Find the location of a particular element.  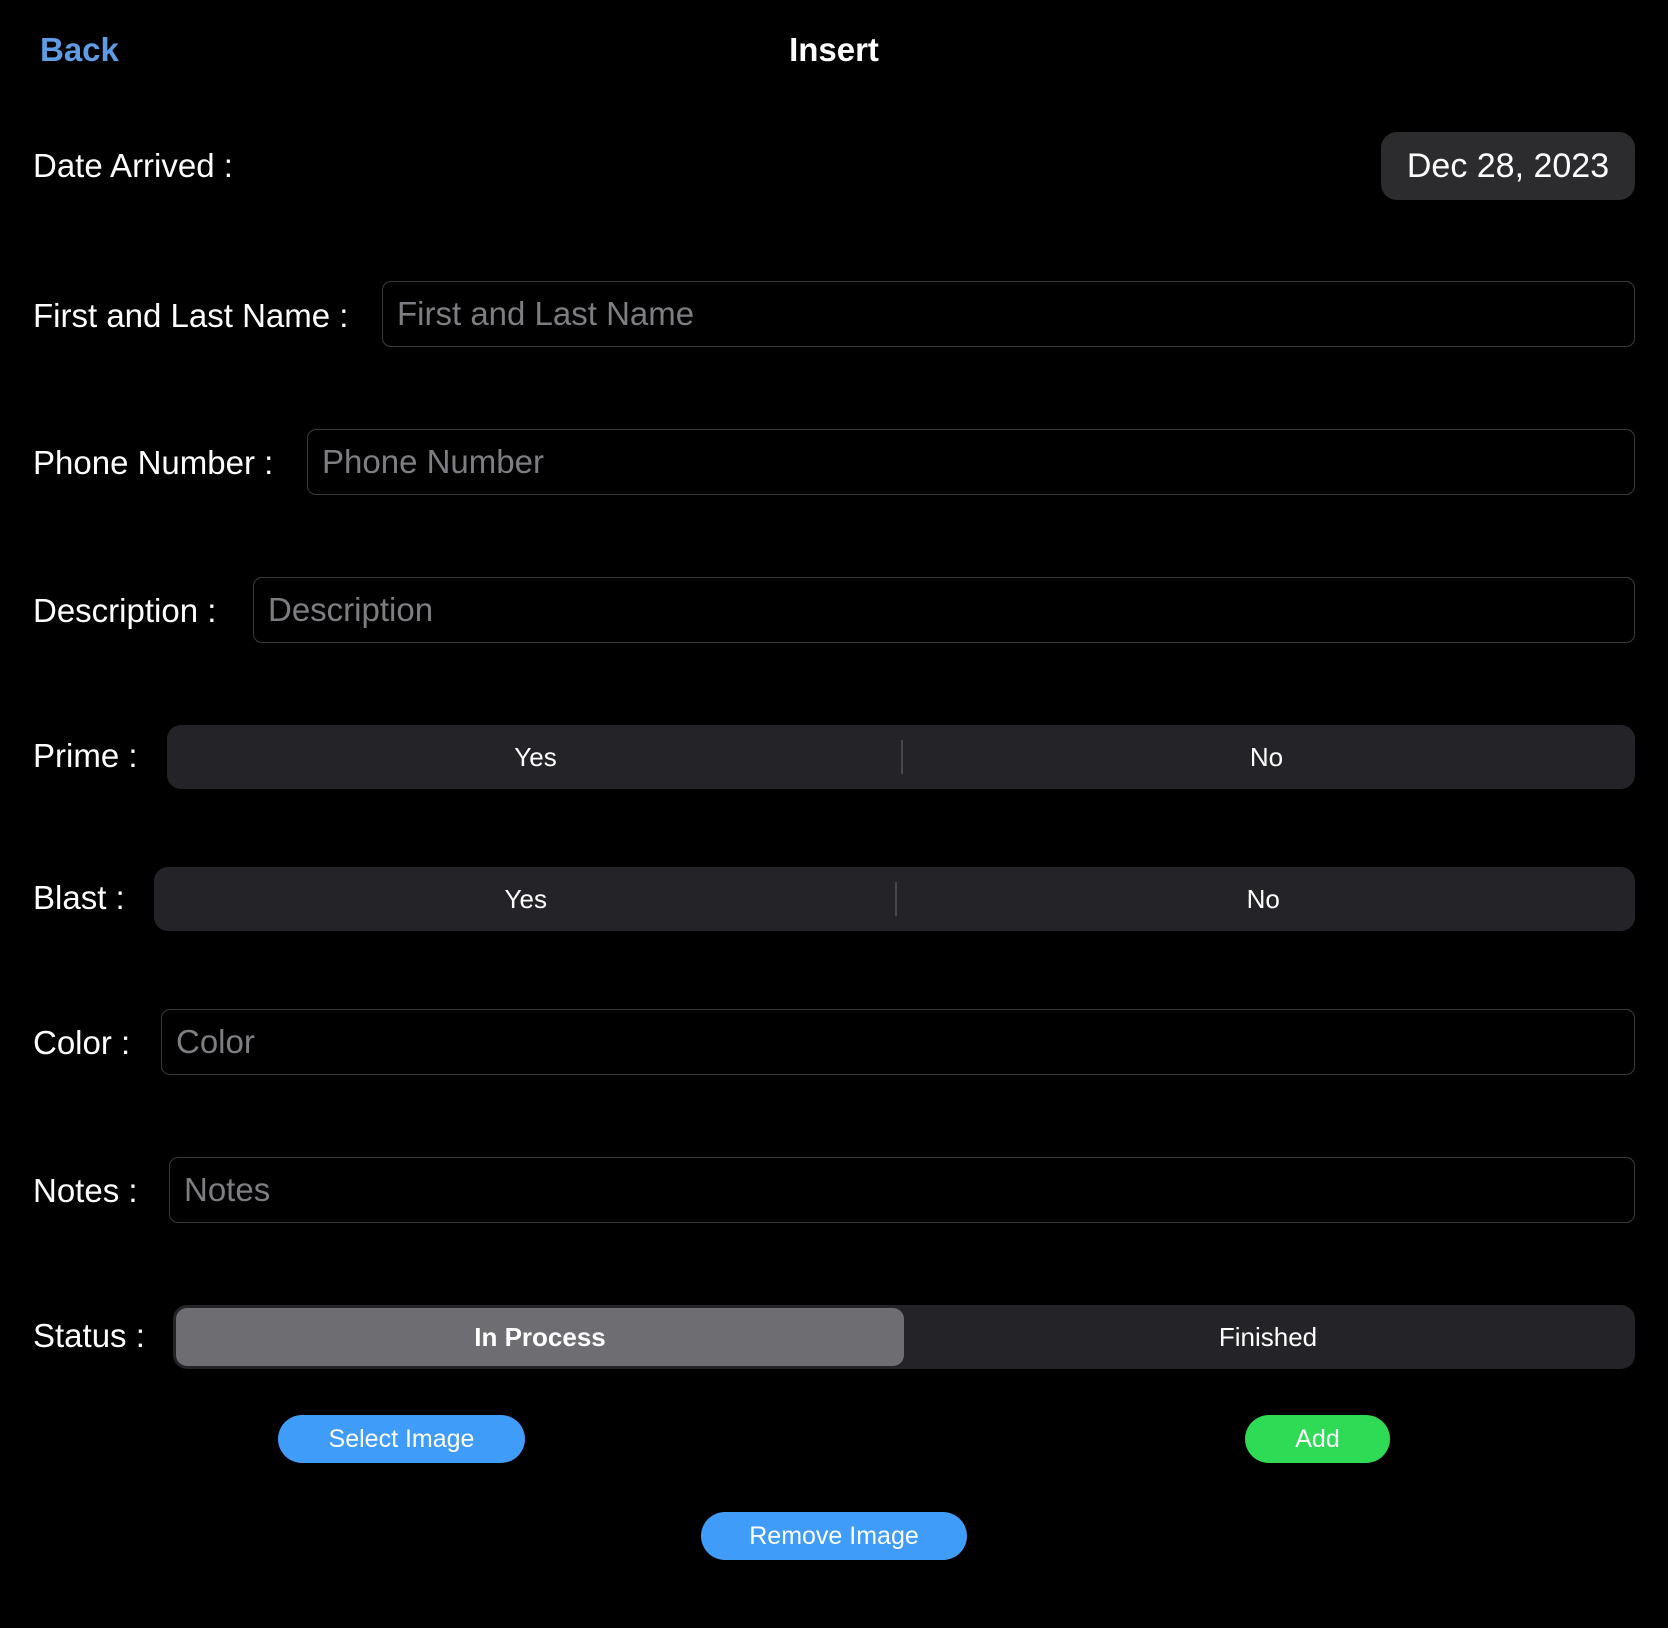

description-field-container is located at coordinates (944, 610).